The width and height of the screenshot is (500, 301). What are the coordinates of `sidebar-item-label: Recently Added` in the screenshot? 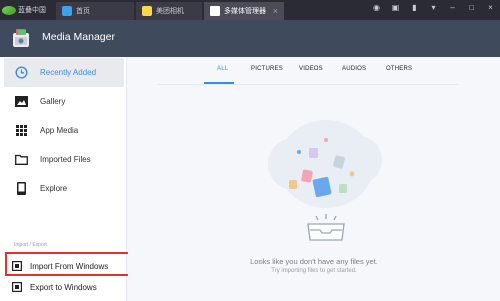 It's located at (68, 72).